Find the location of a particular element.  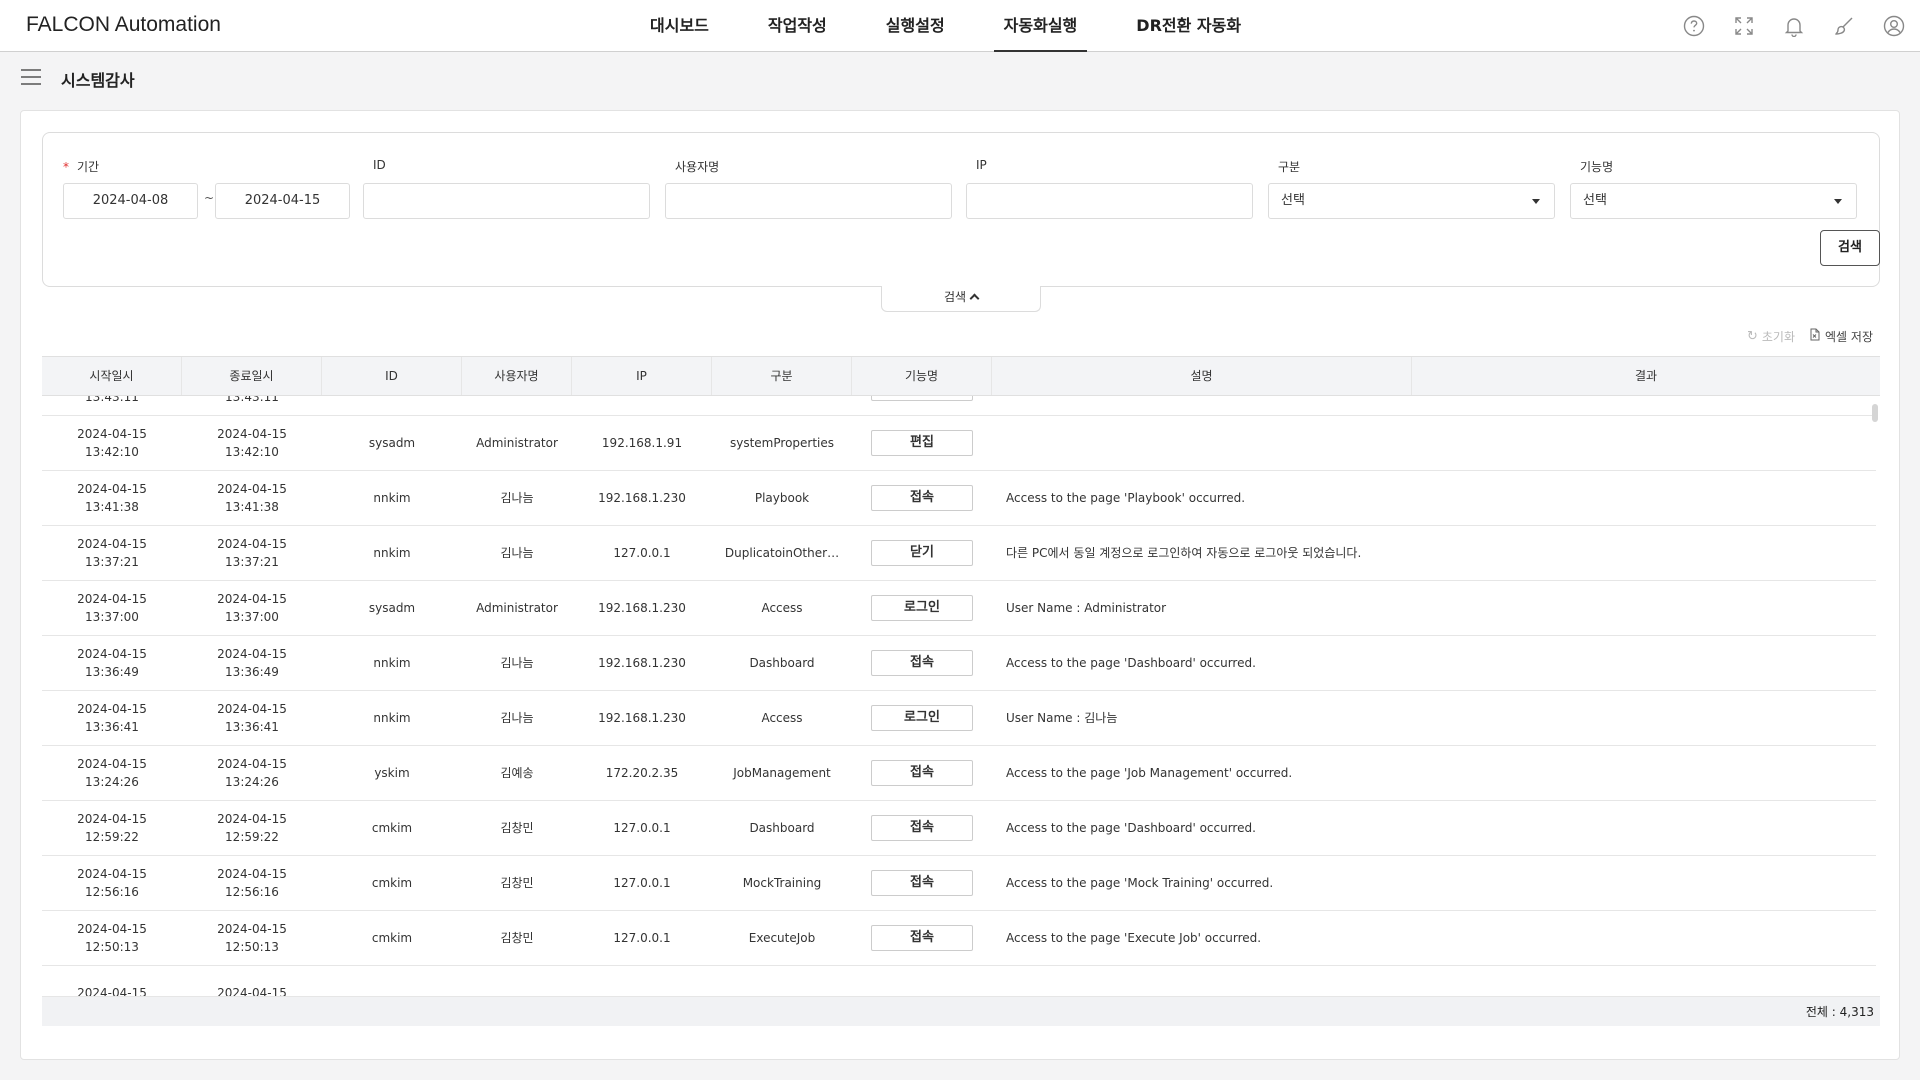

function-button: 닫기 is located at coordinates (922, 553).